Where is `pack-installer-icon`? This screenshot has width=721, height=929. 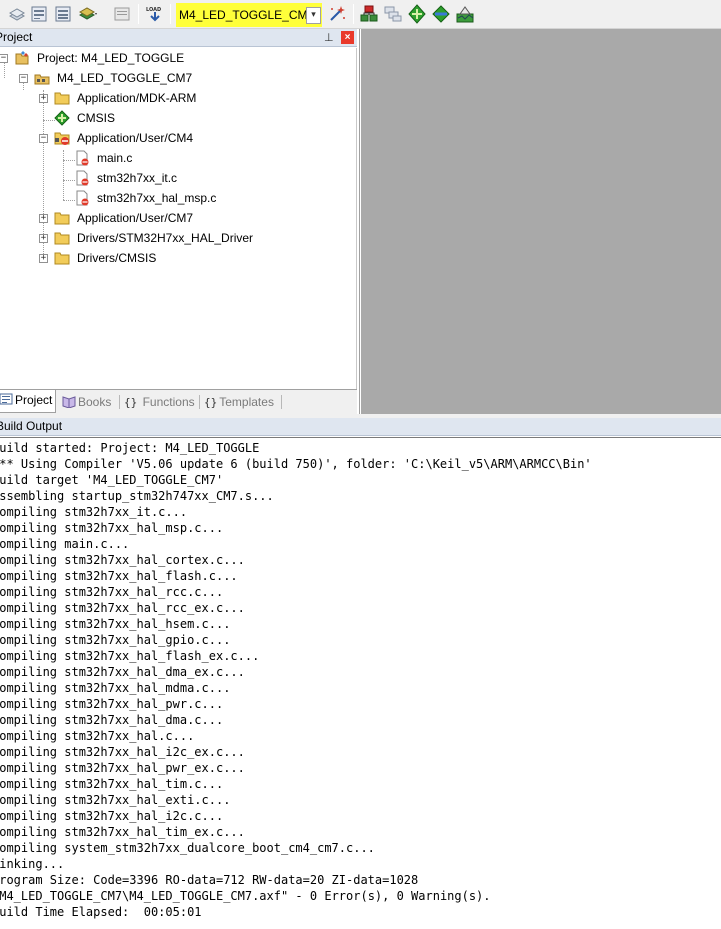 pack-installer-icon is located at coordinates (465, 14).